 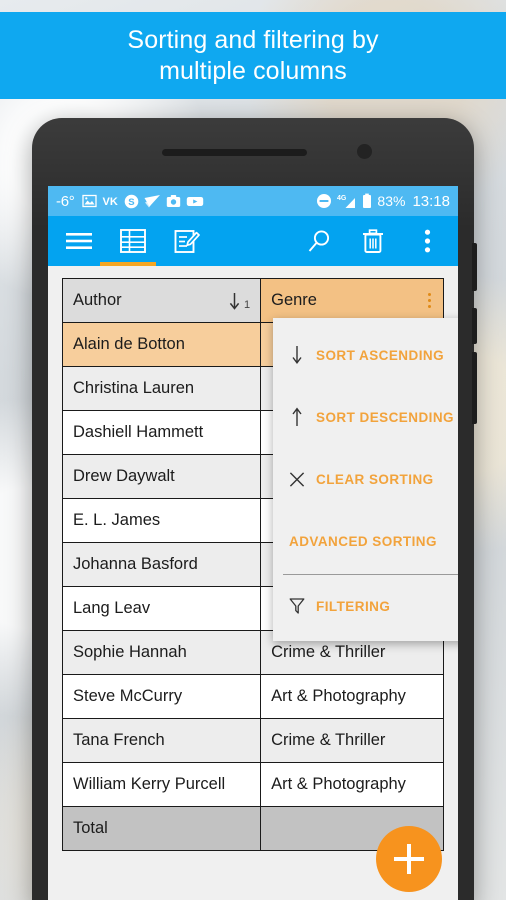 I want to click on svg-text: S, so click(x=132, y=202).